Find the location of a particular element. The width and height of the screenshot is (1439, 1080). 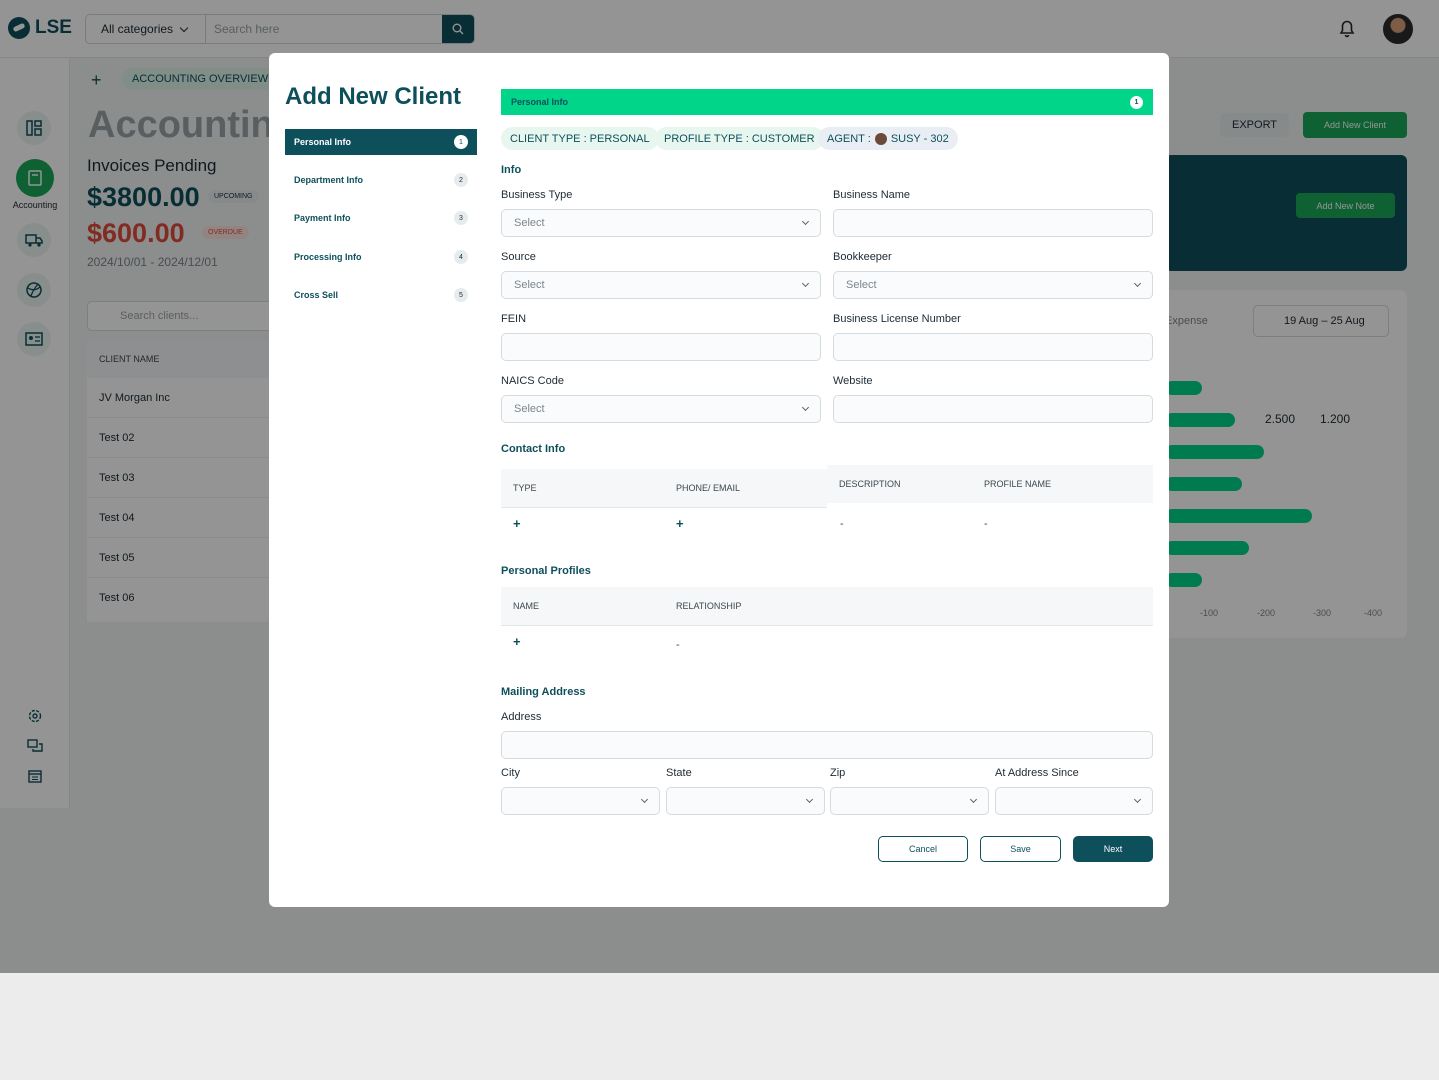

cancel-button: Cancel is located at coordinates (923, 849).